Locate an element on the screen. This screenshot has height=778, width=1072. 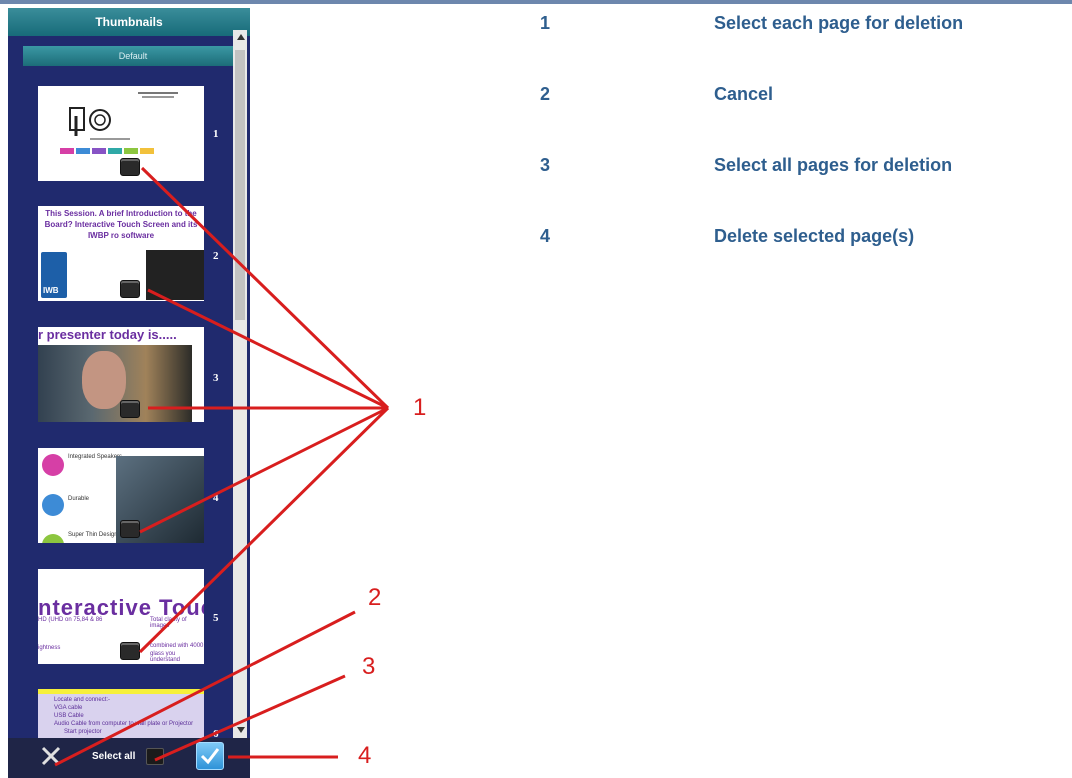
page-6-line-3: USB Cable is located at coordinates (69, 716).